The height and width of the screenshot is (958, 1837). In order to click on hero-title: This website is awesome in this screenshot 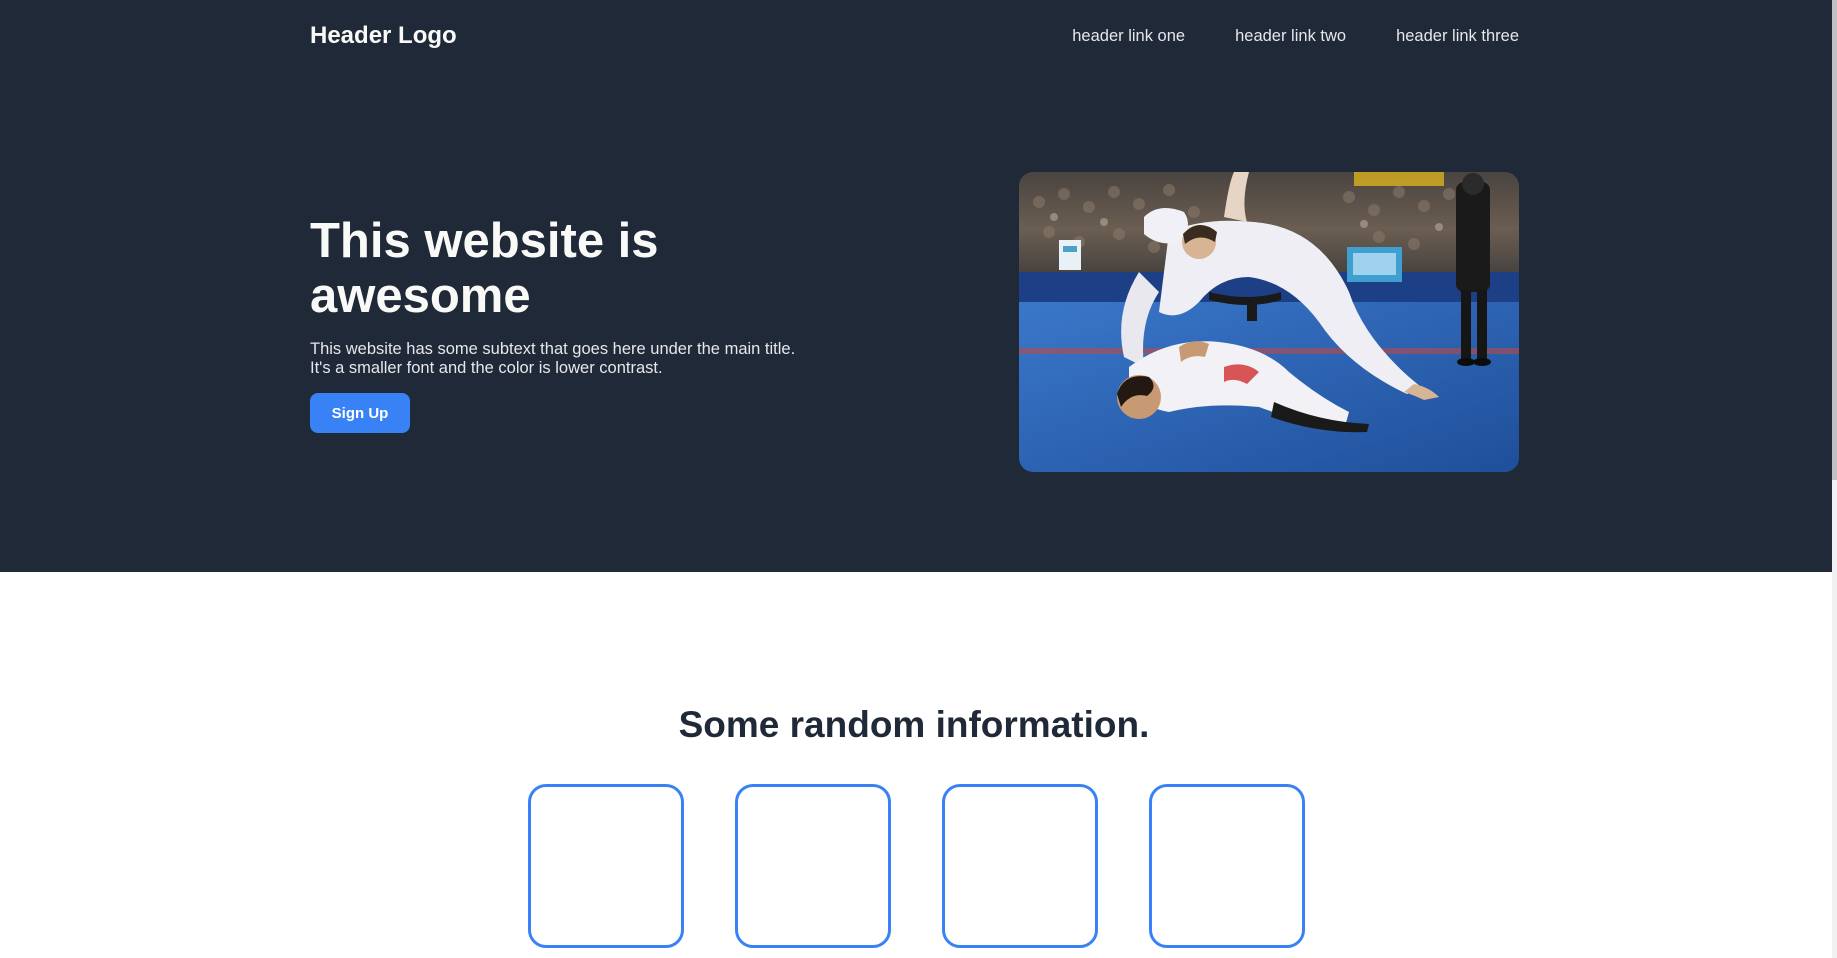, I will do `click(484, 268)`.